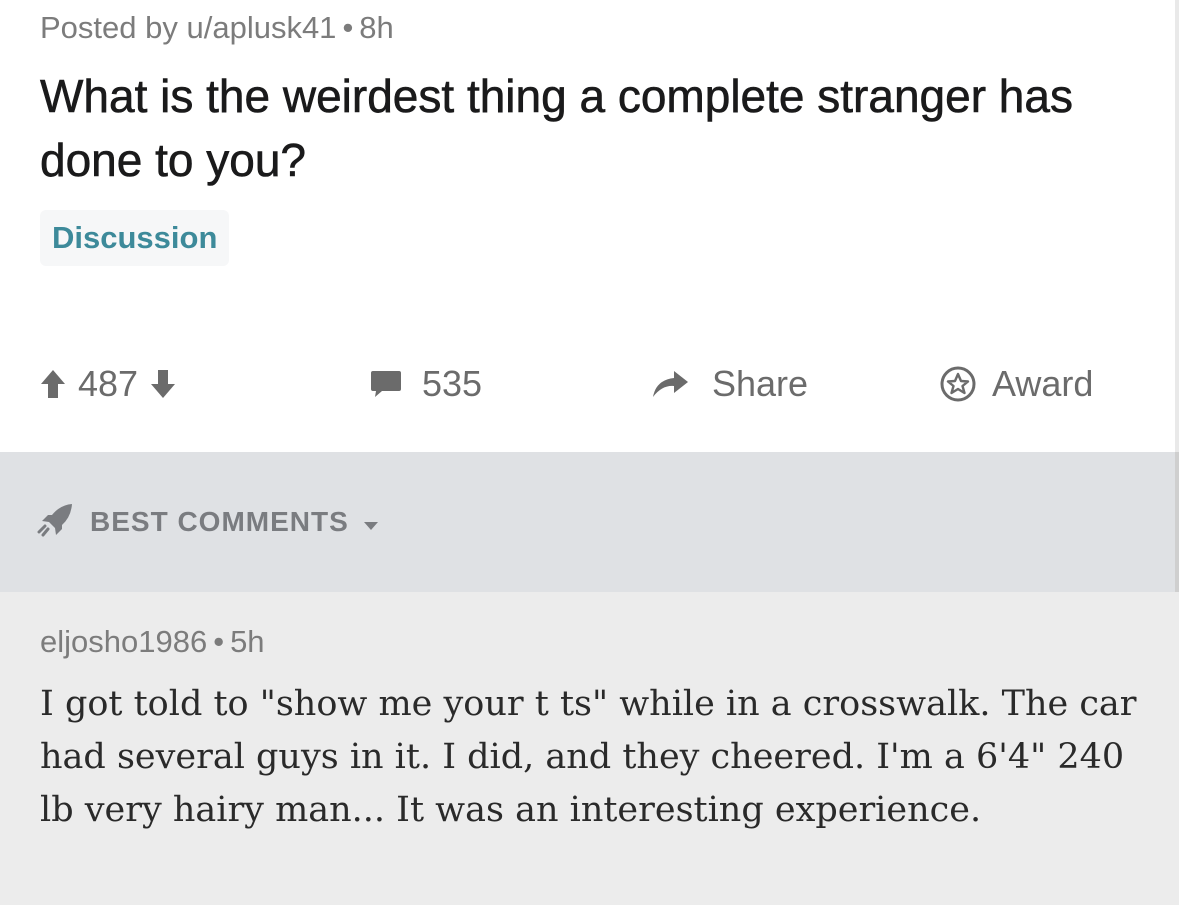 The height and width of the screenshot is (905, 1179). I want to click on comment-meta: eljosho1986 • 5h, so click(152, 642).